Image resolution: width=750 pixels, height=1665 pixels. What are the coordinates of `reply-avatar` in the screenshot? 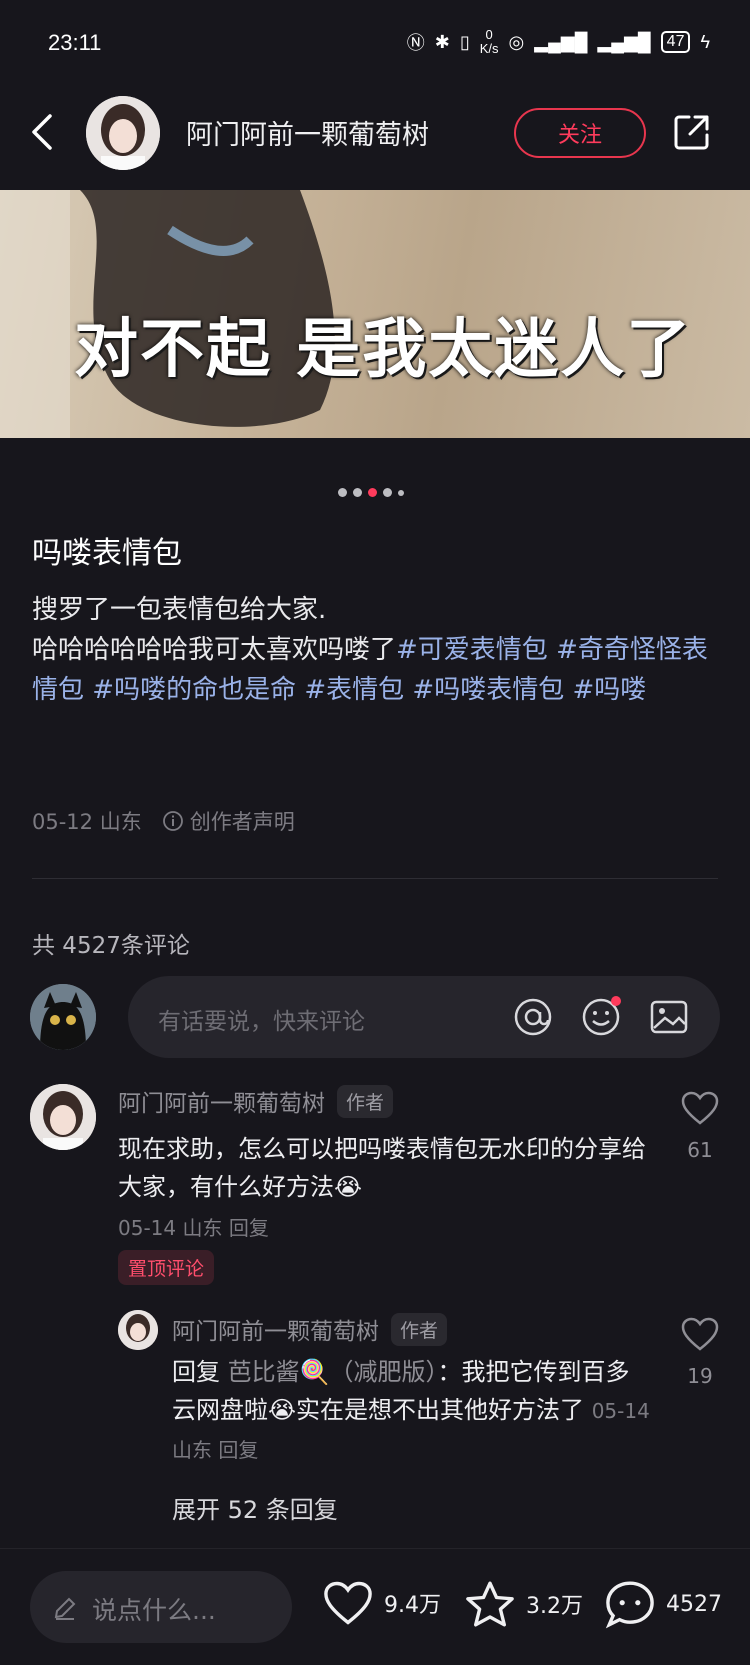 It's located at (138, 1330).